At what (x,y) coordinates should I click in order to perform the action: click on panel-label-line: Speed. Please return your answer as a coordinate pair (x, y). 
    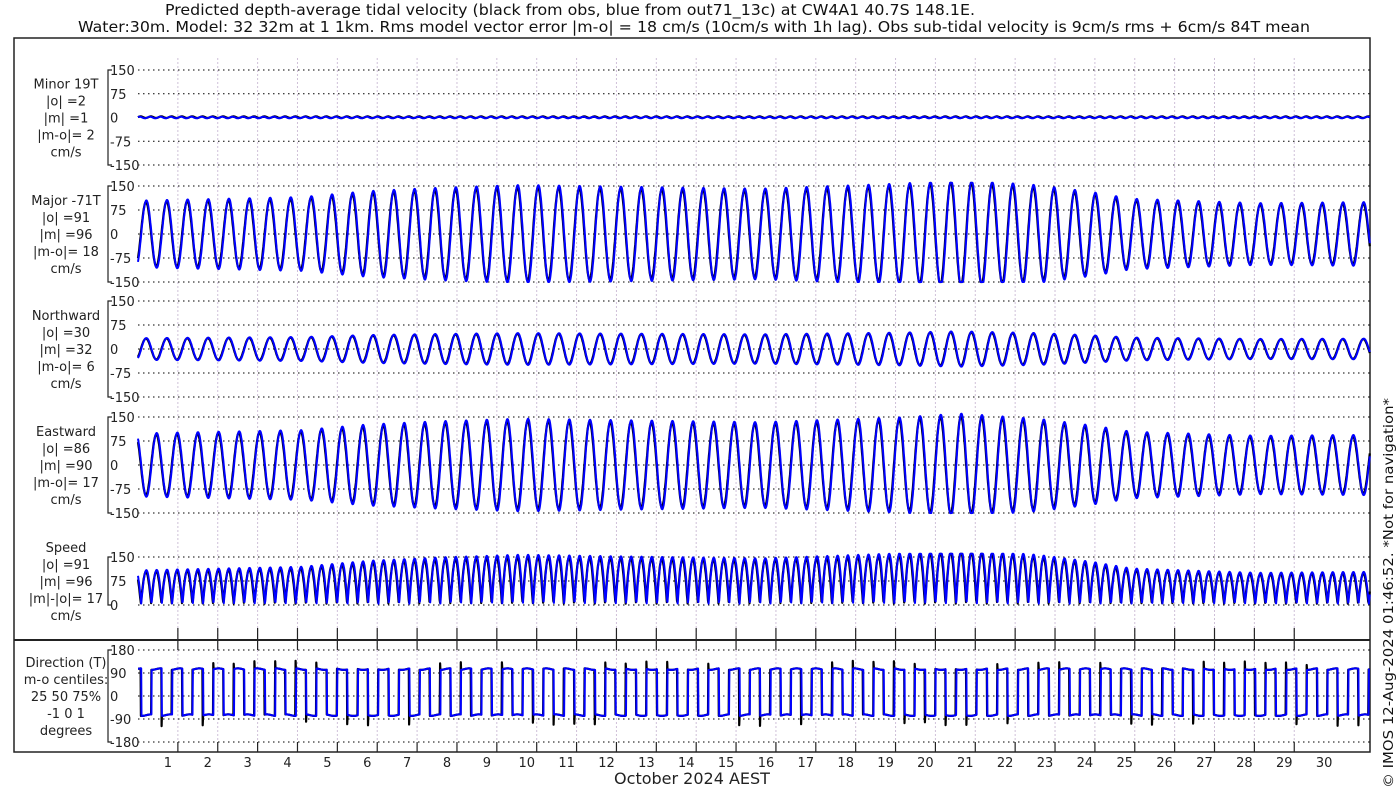
    Looking at the image, I should click on (66, 548).